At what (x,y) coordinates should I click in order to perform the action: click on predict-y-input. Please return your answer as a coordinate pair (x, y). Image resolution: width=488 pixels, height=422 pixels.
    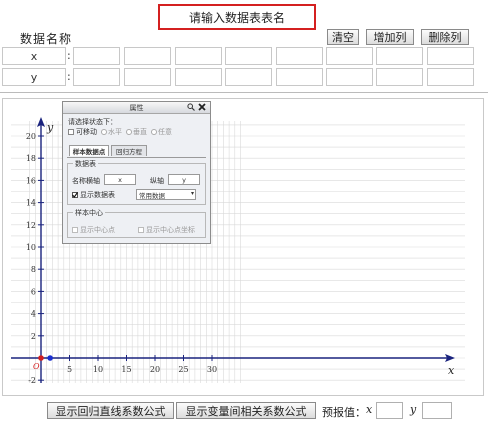
    Looking at the image, I should click on (437, 410).